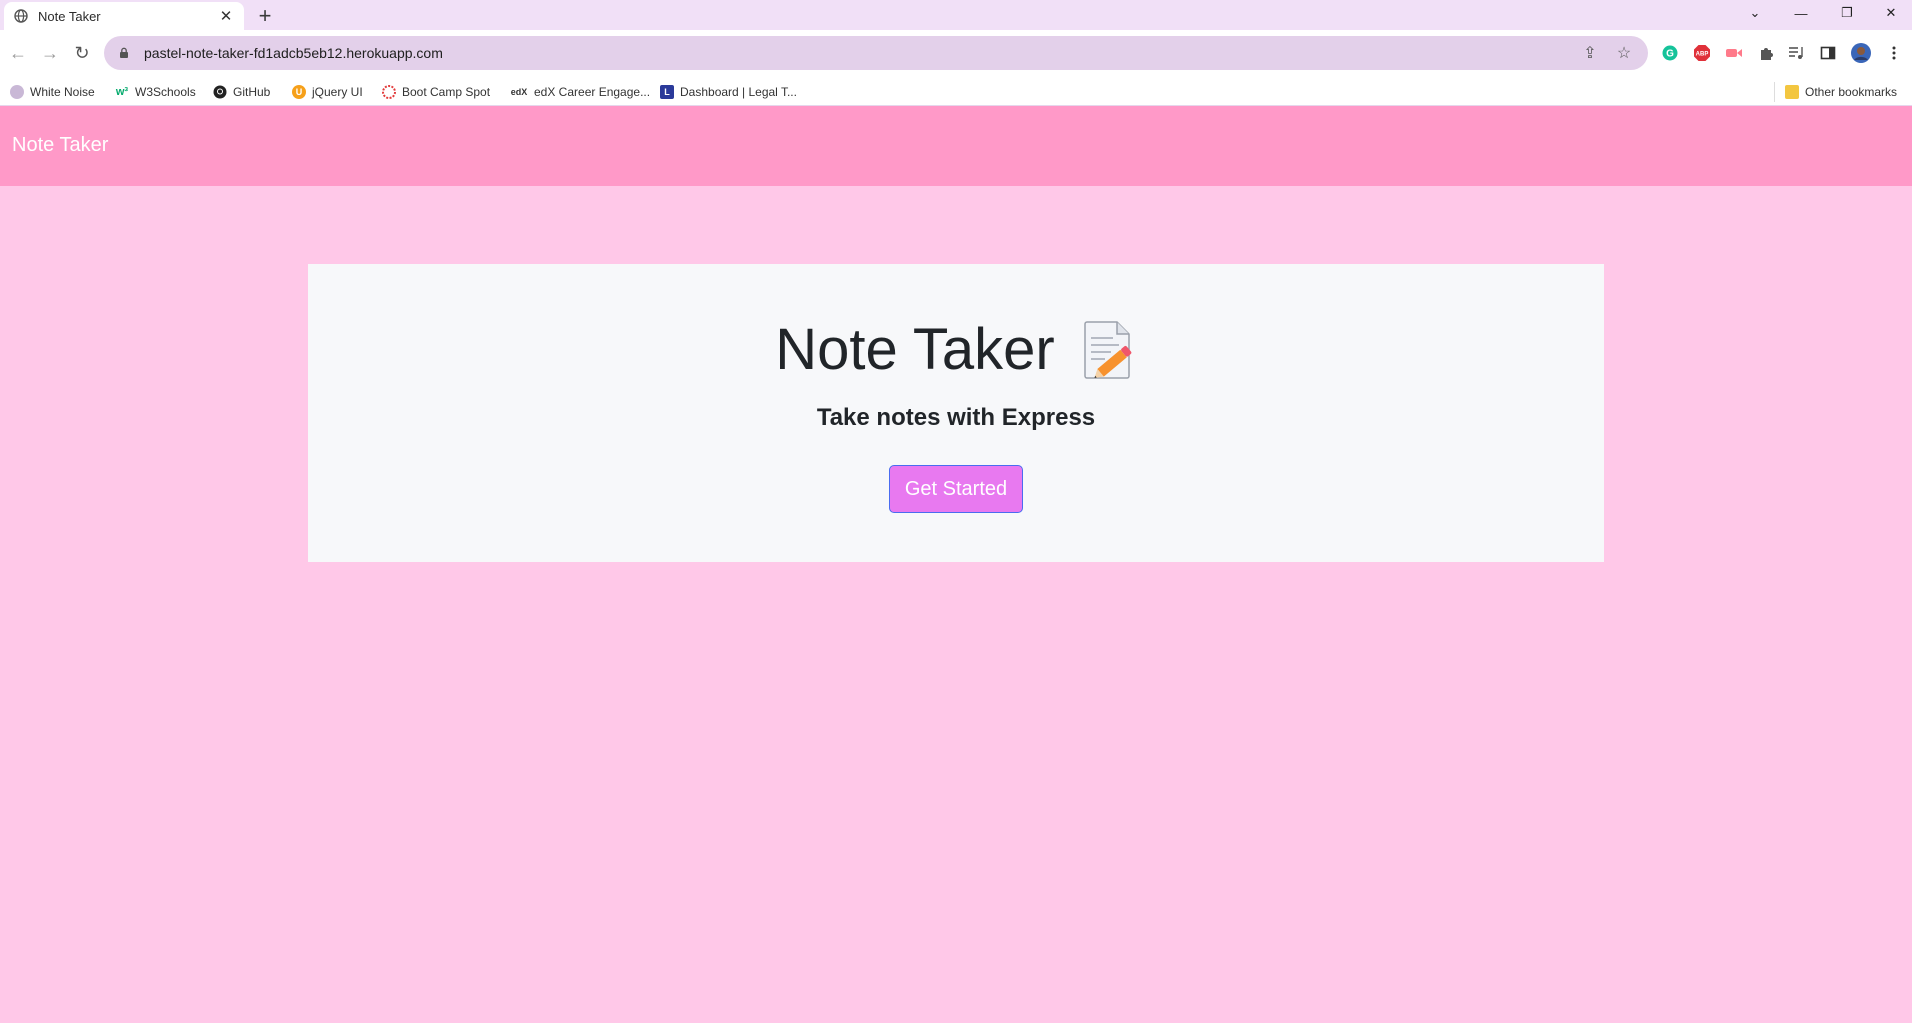 Image resolution: width=1912 pixels, height=1023 pixels. Describe the element at coordinates (1624, 53) in the screenshot. I see `star-icon: ☆` at that location.